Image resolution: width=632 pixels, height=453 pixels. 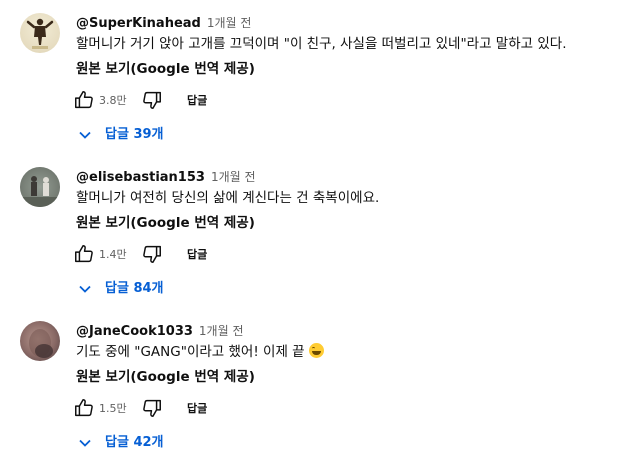 I want to click on author-handle: @elisebastian153, so click(x=140, y=177).